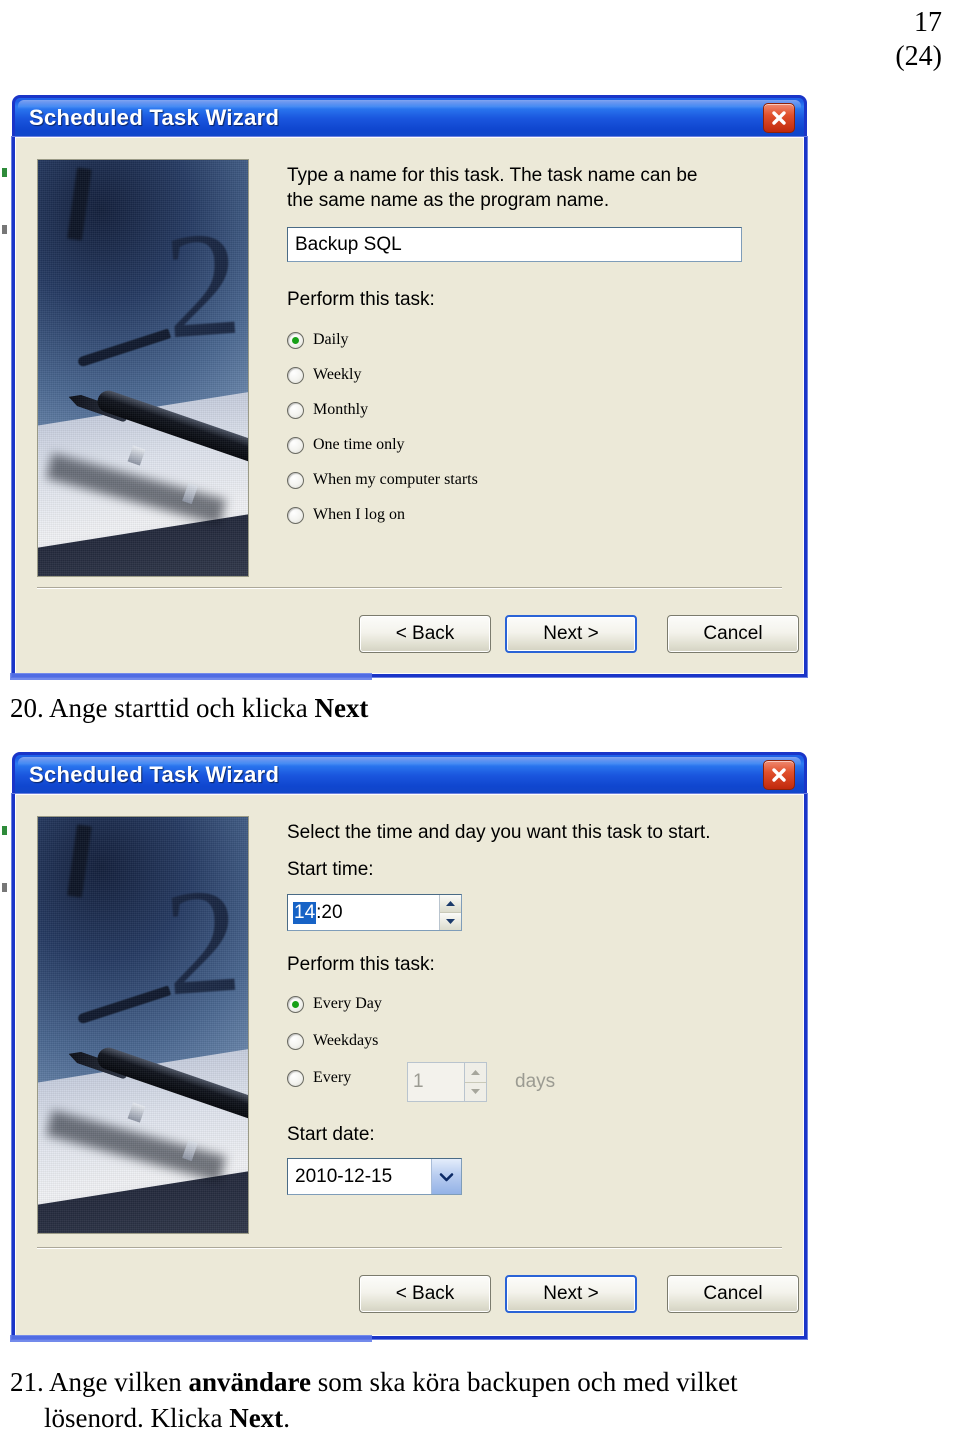  Describe the element at coordinates (395, 479) in the screenshot. I see `radio-label: When my computer starts` at that location.